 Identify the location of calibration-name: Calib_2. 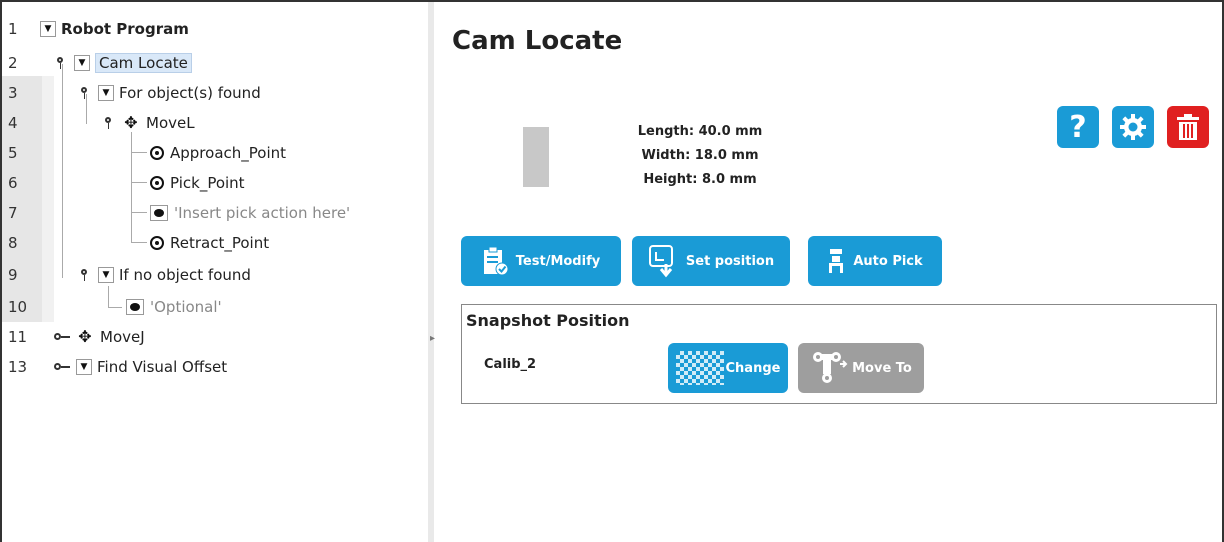
(510, 364).